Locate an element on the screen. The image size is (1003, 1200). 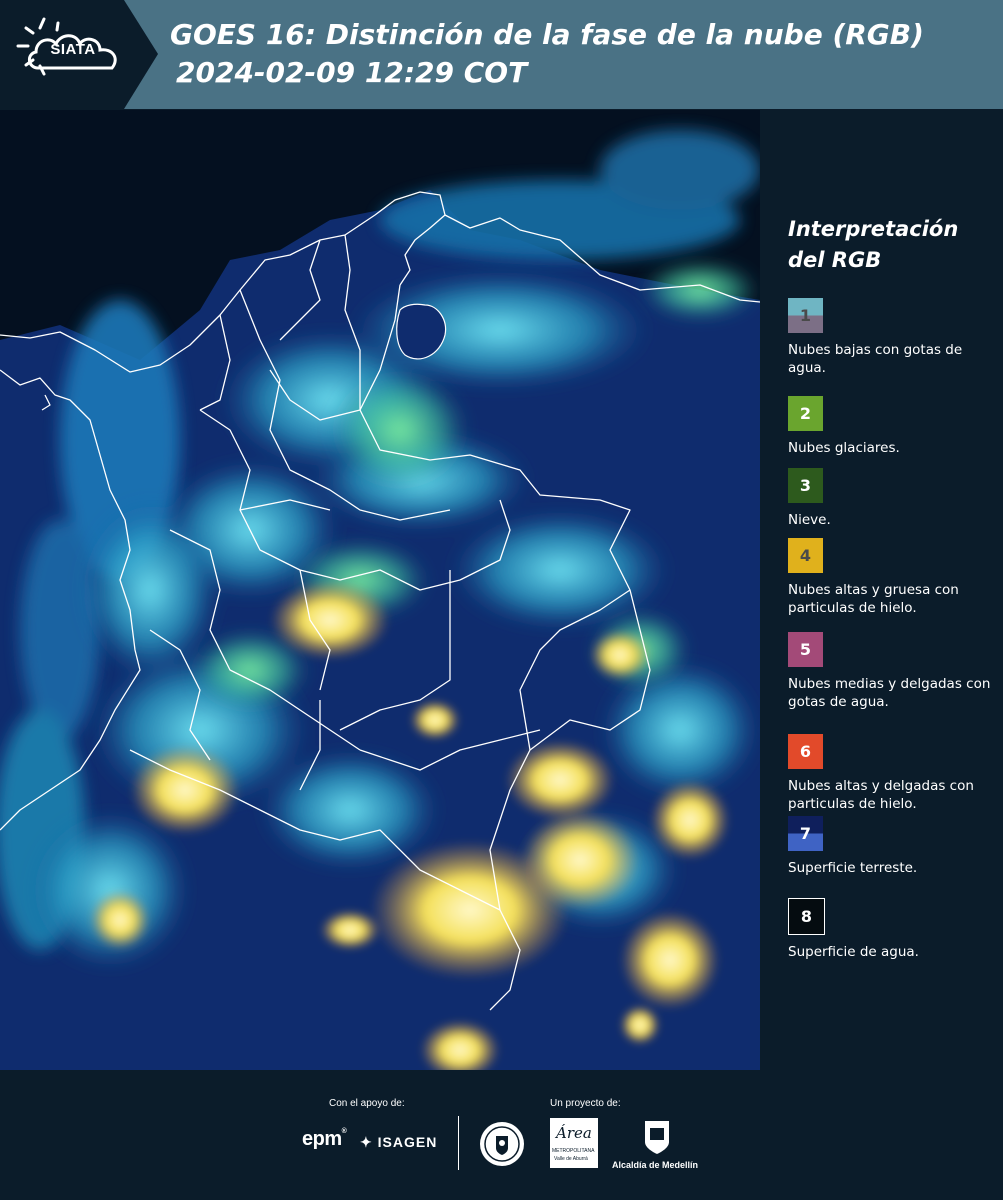
legend-number: 7 is located at coordinates (805, 833).